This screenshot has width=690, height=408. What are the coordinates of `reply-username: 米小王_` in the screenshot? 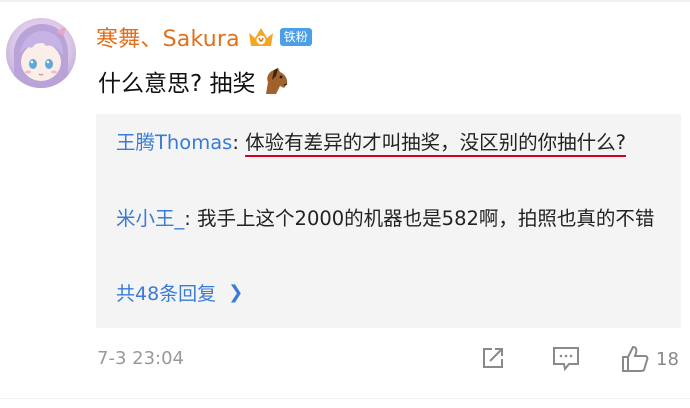 It's located at (150, 218).